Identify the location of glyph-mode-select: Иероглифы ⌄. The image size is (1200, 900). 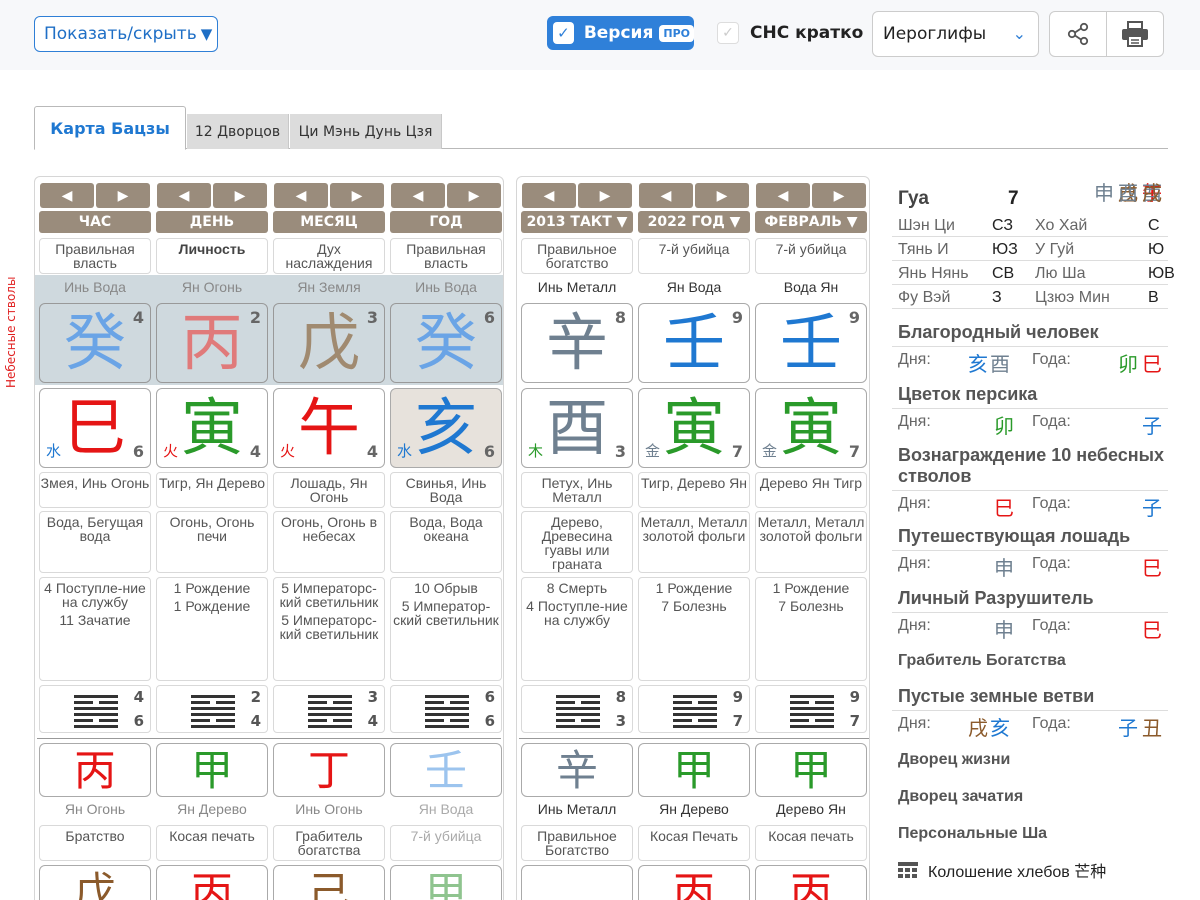
(955, 34).